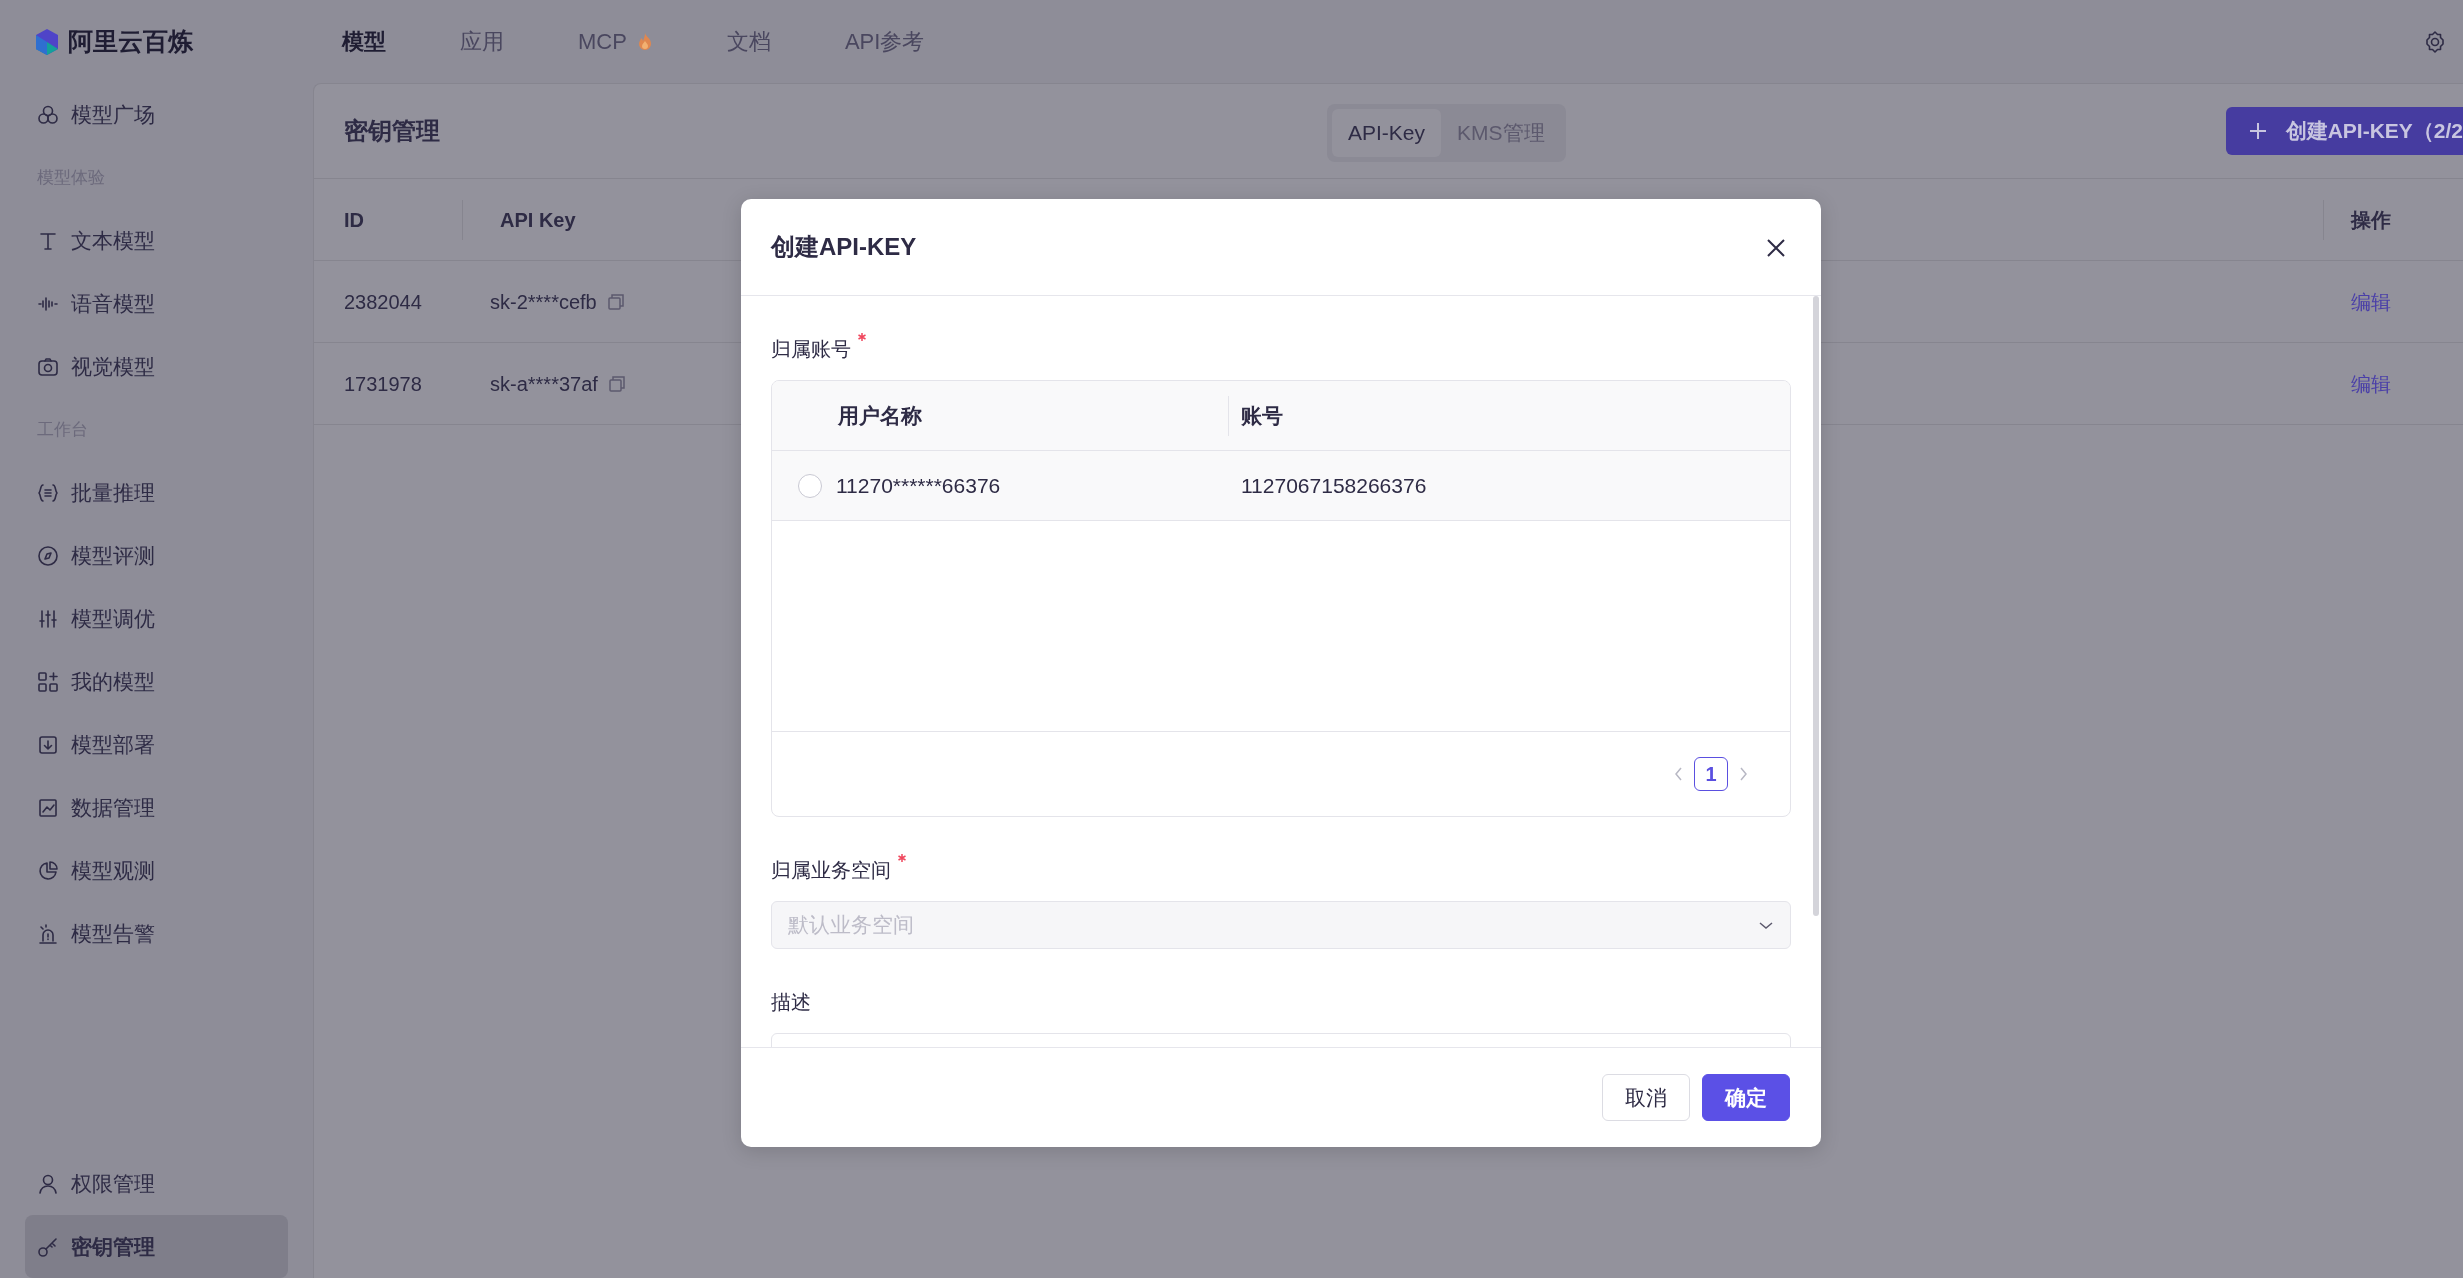 The height and width of the screenshot is (1278, 2463). What do you see at coordinates (48, 1246) in the screenshot?
I see `key-icon` at bounding box center [48, 1246].